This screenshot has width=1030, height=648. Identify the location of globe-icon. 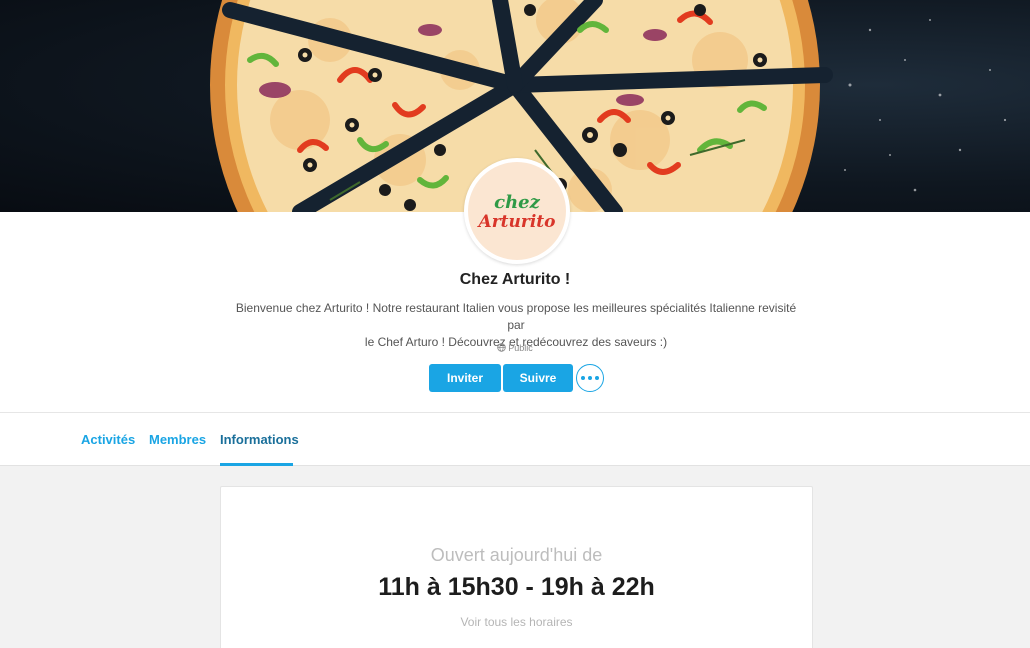
(501, 347).